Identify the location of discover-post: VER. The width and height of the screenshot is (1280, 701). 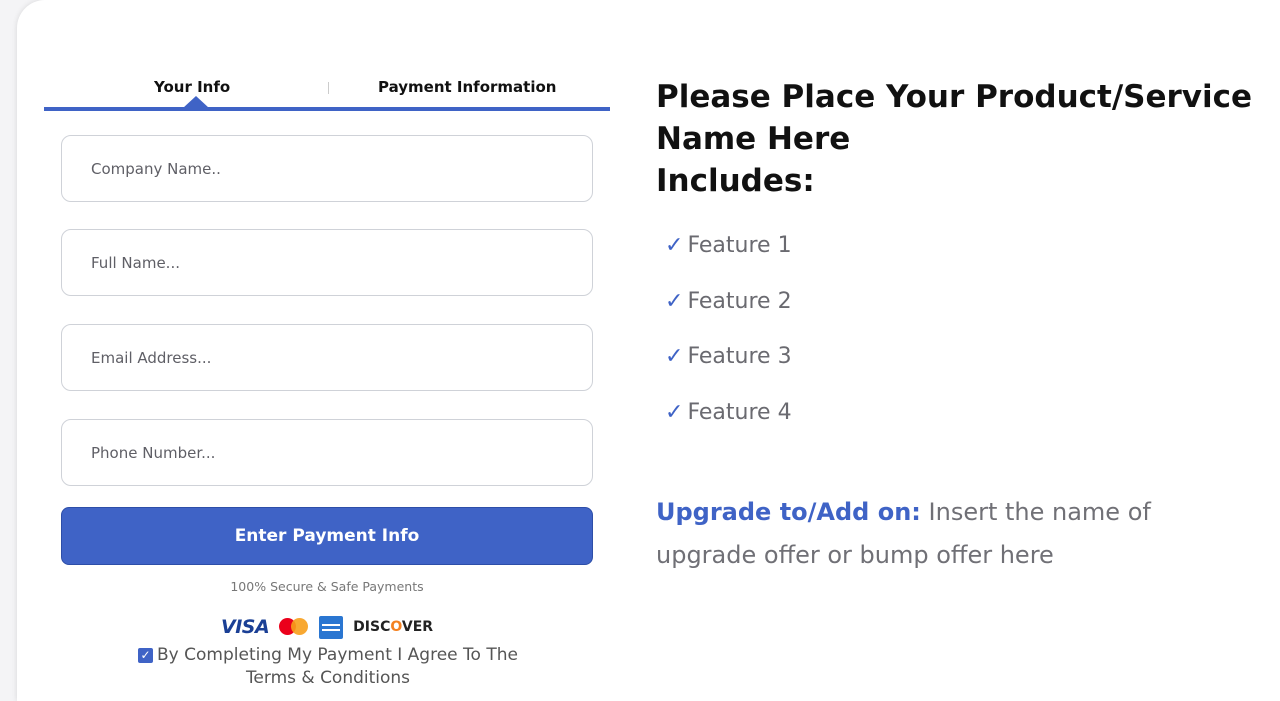
(417, 627).